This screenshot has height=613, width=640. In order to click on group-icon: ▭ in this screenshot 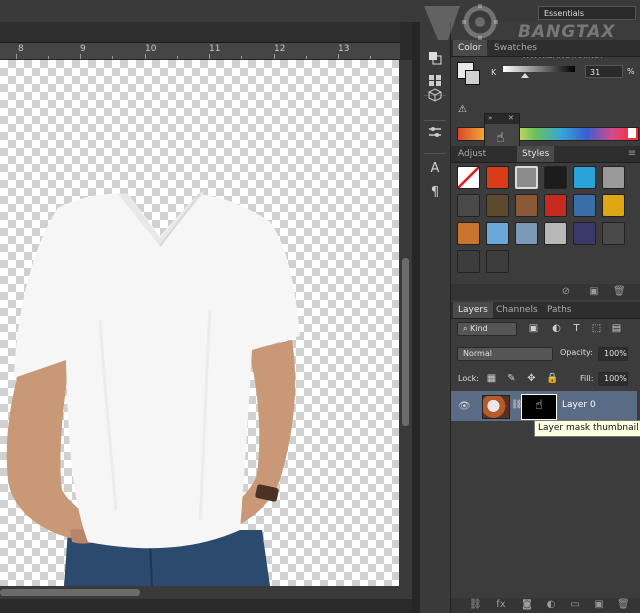, I will do `click(575, 605)`.